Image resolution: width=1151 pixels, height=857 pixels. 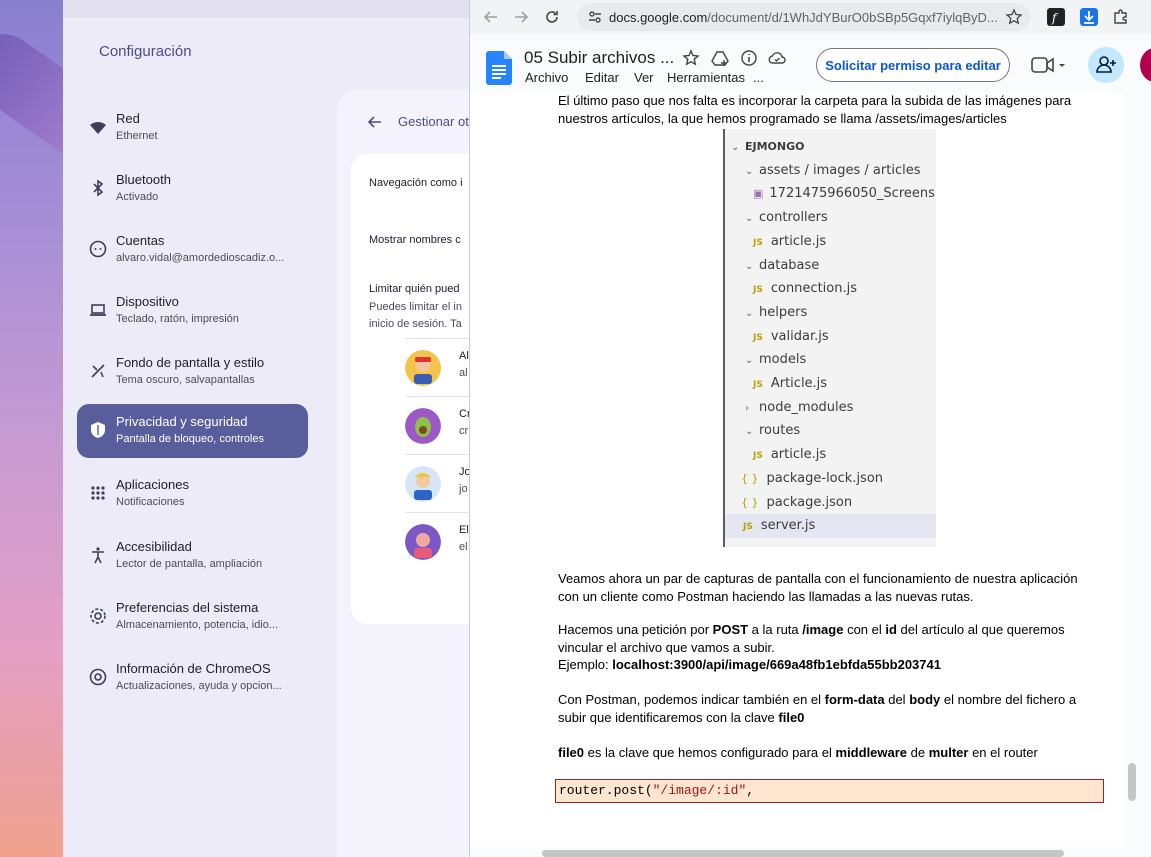 What do you see at coordinates (552, 17) in the screenshot?
I see `reload-icon` at bounding box center [552, 17].